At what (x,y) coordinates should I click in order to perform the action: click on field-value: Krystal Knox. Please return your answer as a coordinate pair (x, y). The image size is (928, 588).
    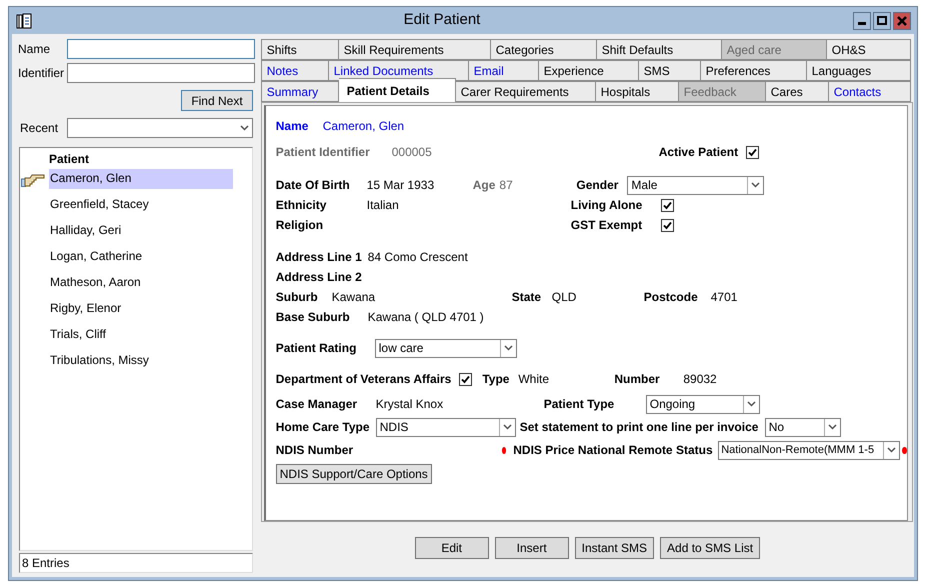
    Looking at the image, I should click on (410, 404).